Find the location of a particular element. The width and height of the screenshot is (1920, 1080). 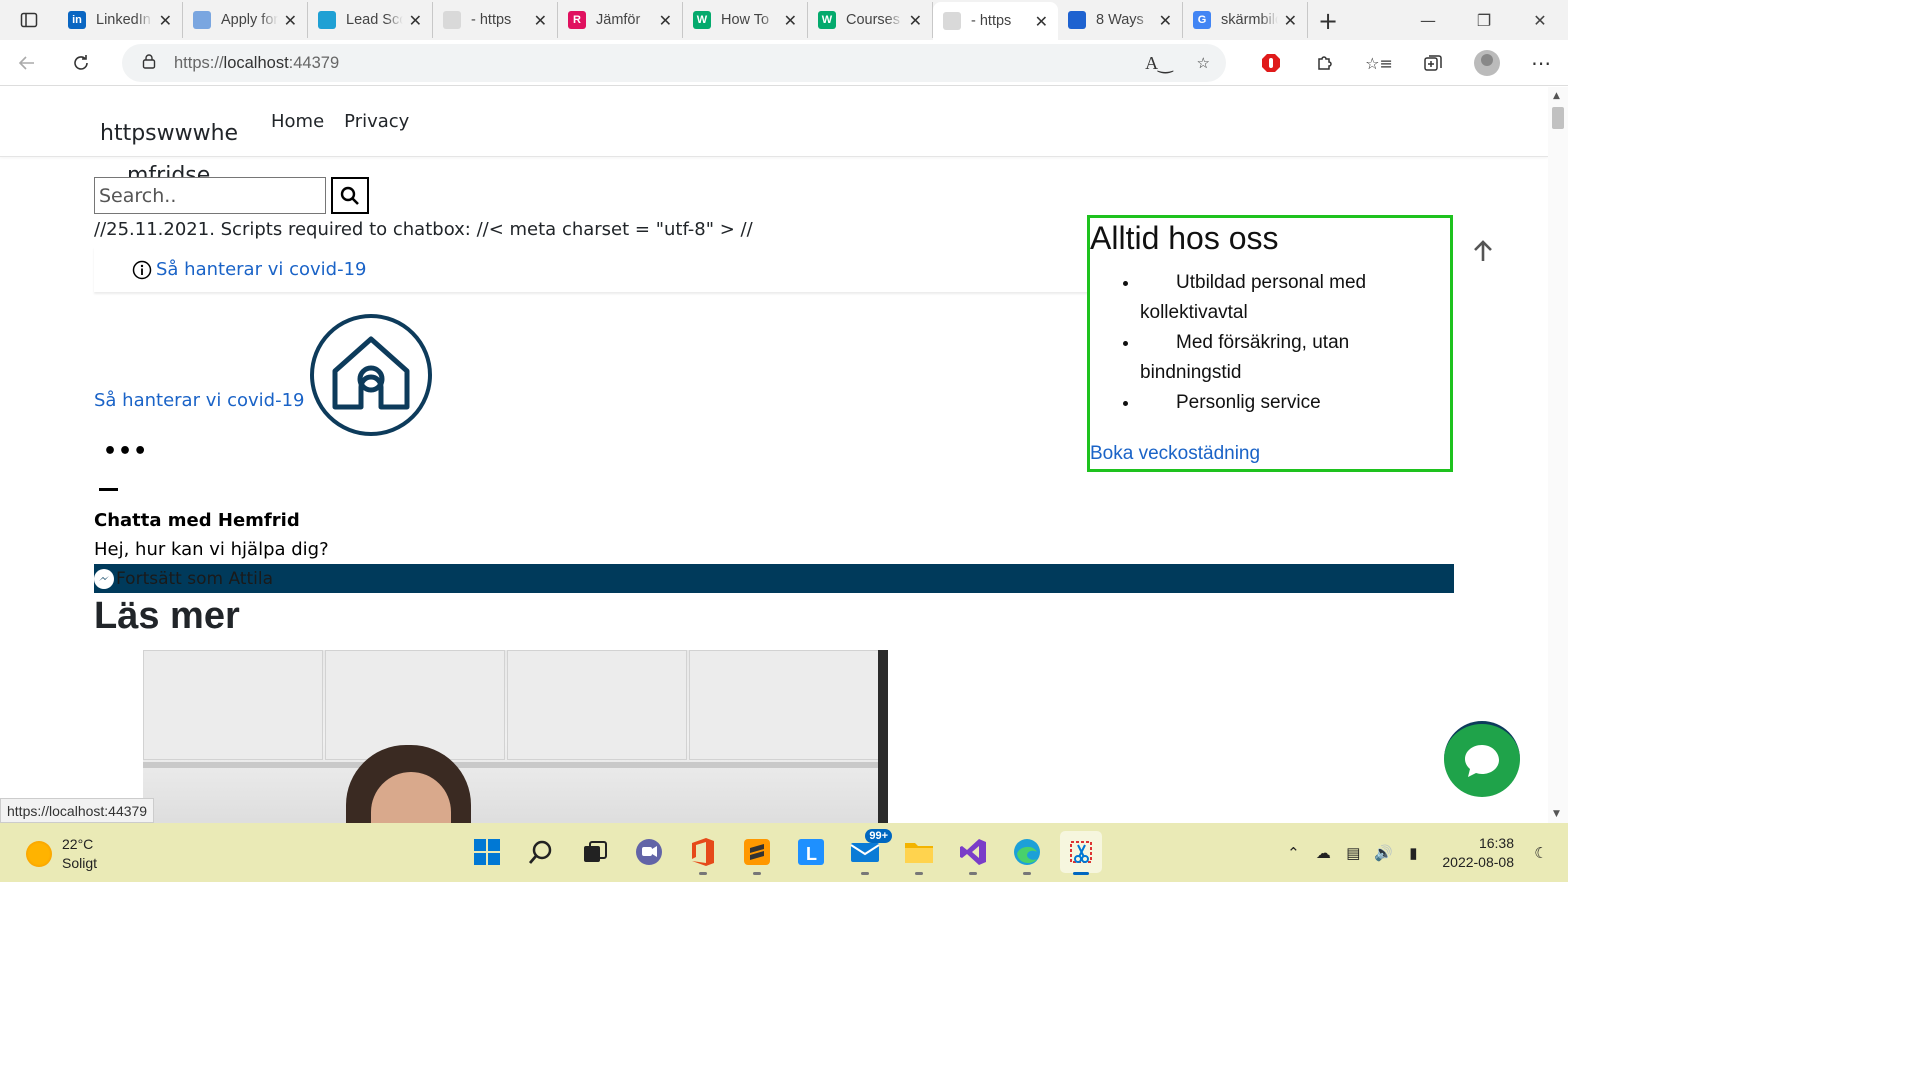

minimize-chat-icon is located at coordinates (108, 489).